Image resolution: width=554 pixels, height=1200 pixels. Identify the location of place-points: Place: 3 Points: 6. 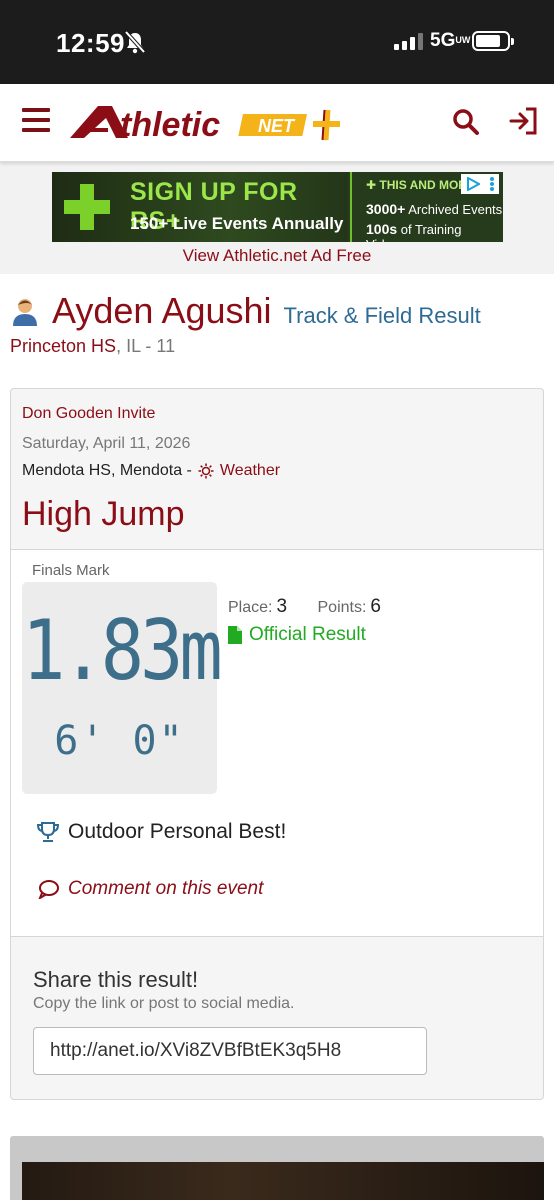
(304, 607).